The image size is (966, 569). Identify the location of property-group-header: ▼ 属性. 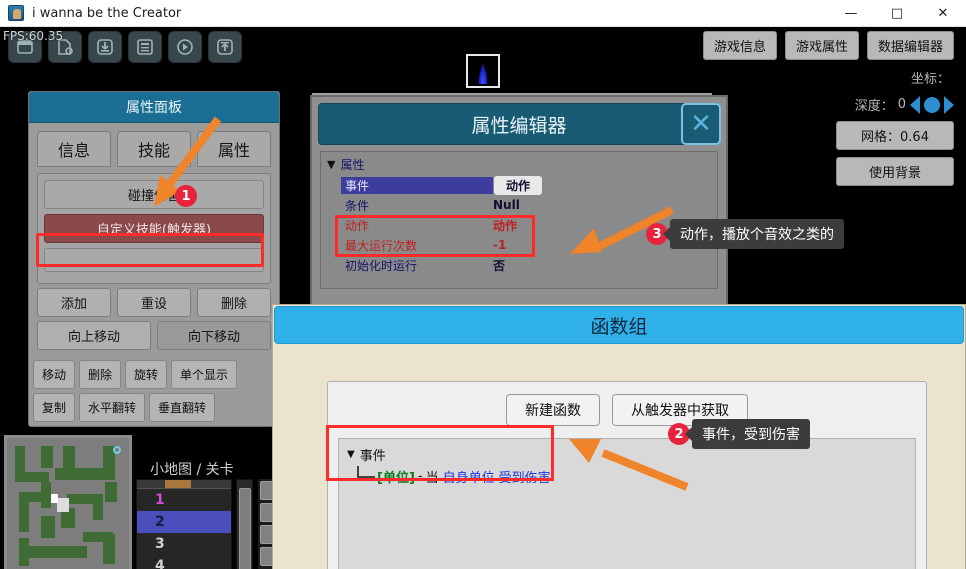
(519, 164).